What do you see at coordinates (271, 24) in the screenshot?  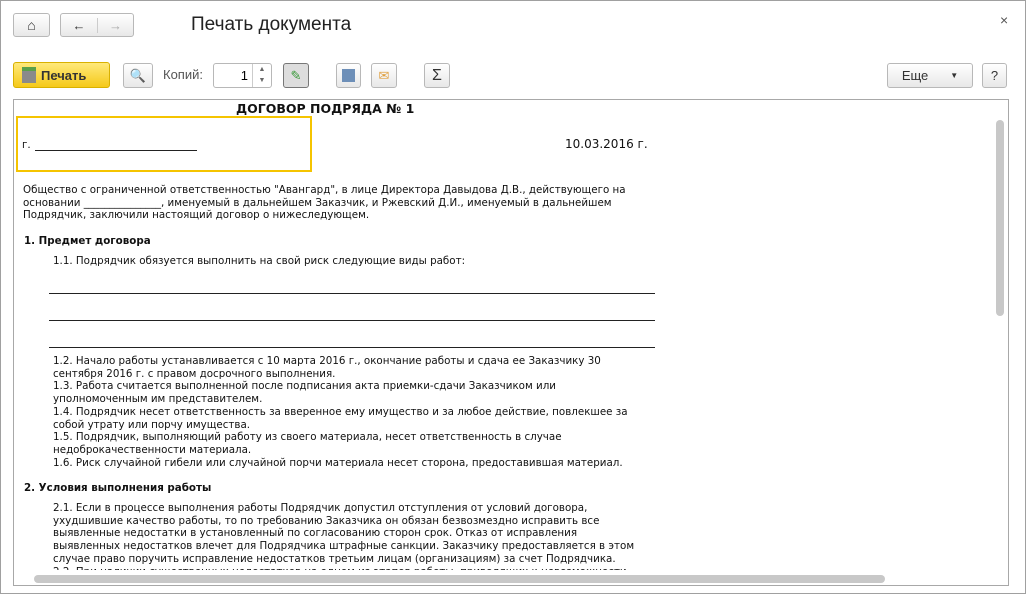 I see `window-title: Печать документа` at bounding box center [271, 24].